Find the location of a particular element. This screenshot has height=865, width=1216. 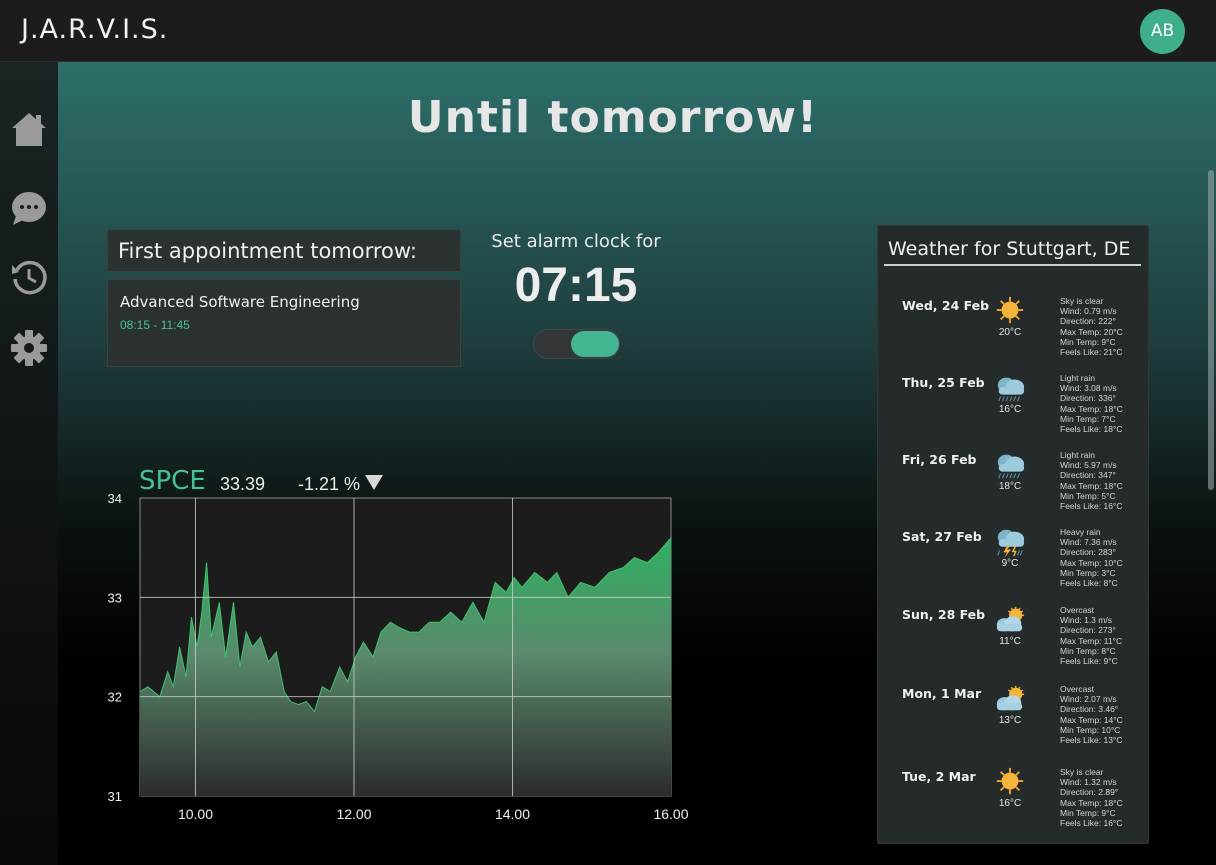

sidebar is located at coordinates (29, 463).